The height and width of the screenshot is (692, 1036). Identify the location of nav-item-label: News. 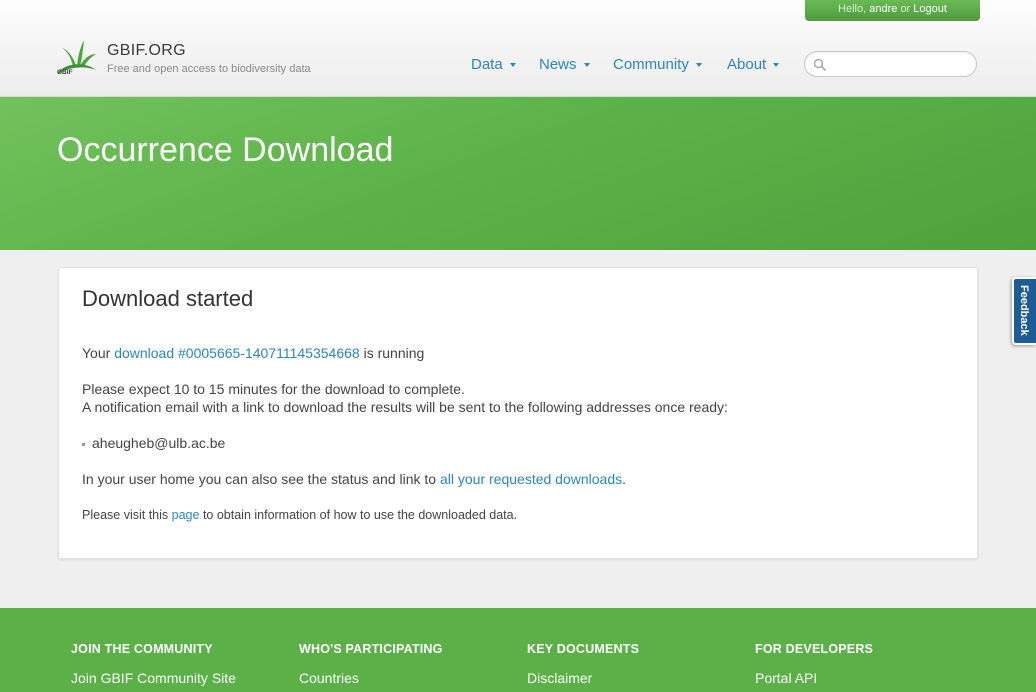
(558, 64).